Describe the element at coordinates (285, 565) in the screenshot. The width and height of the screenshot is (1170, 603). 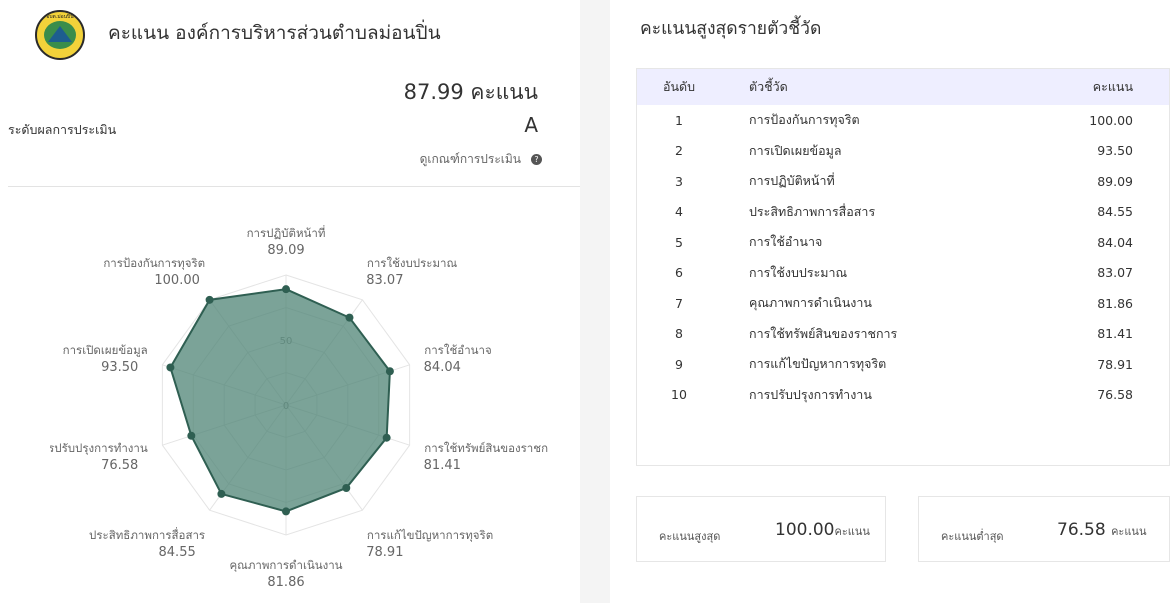
I see `axis-label: คุณภาพการดำเนินงาน` at that location.